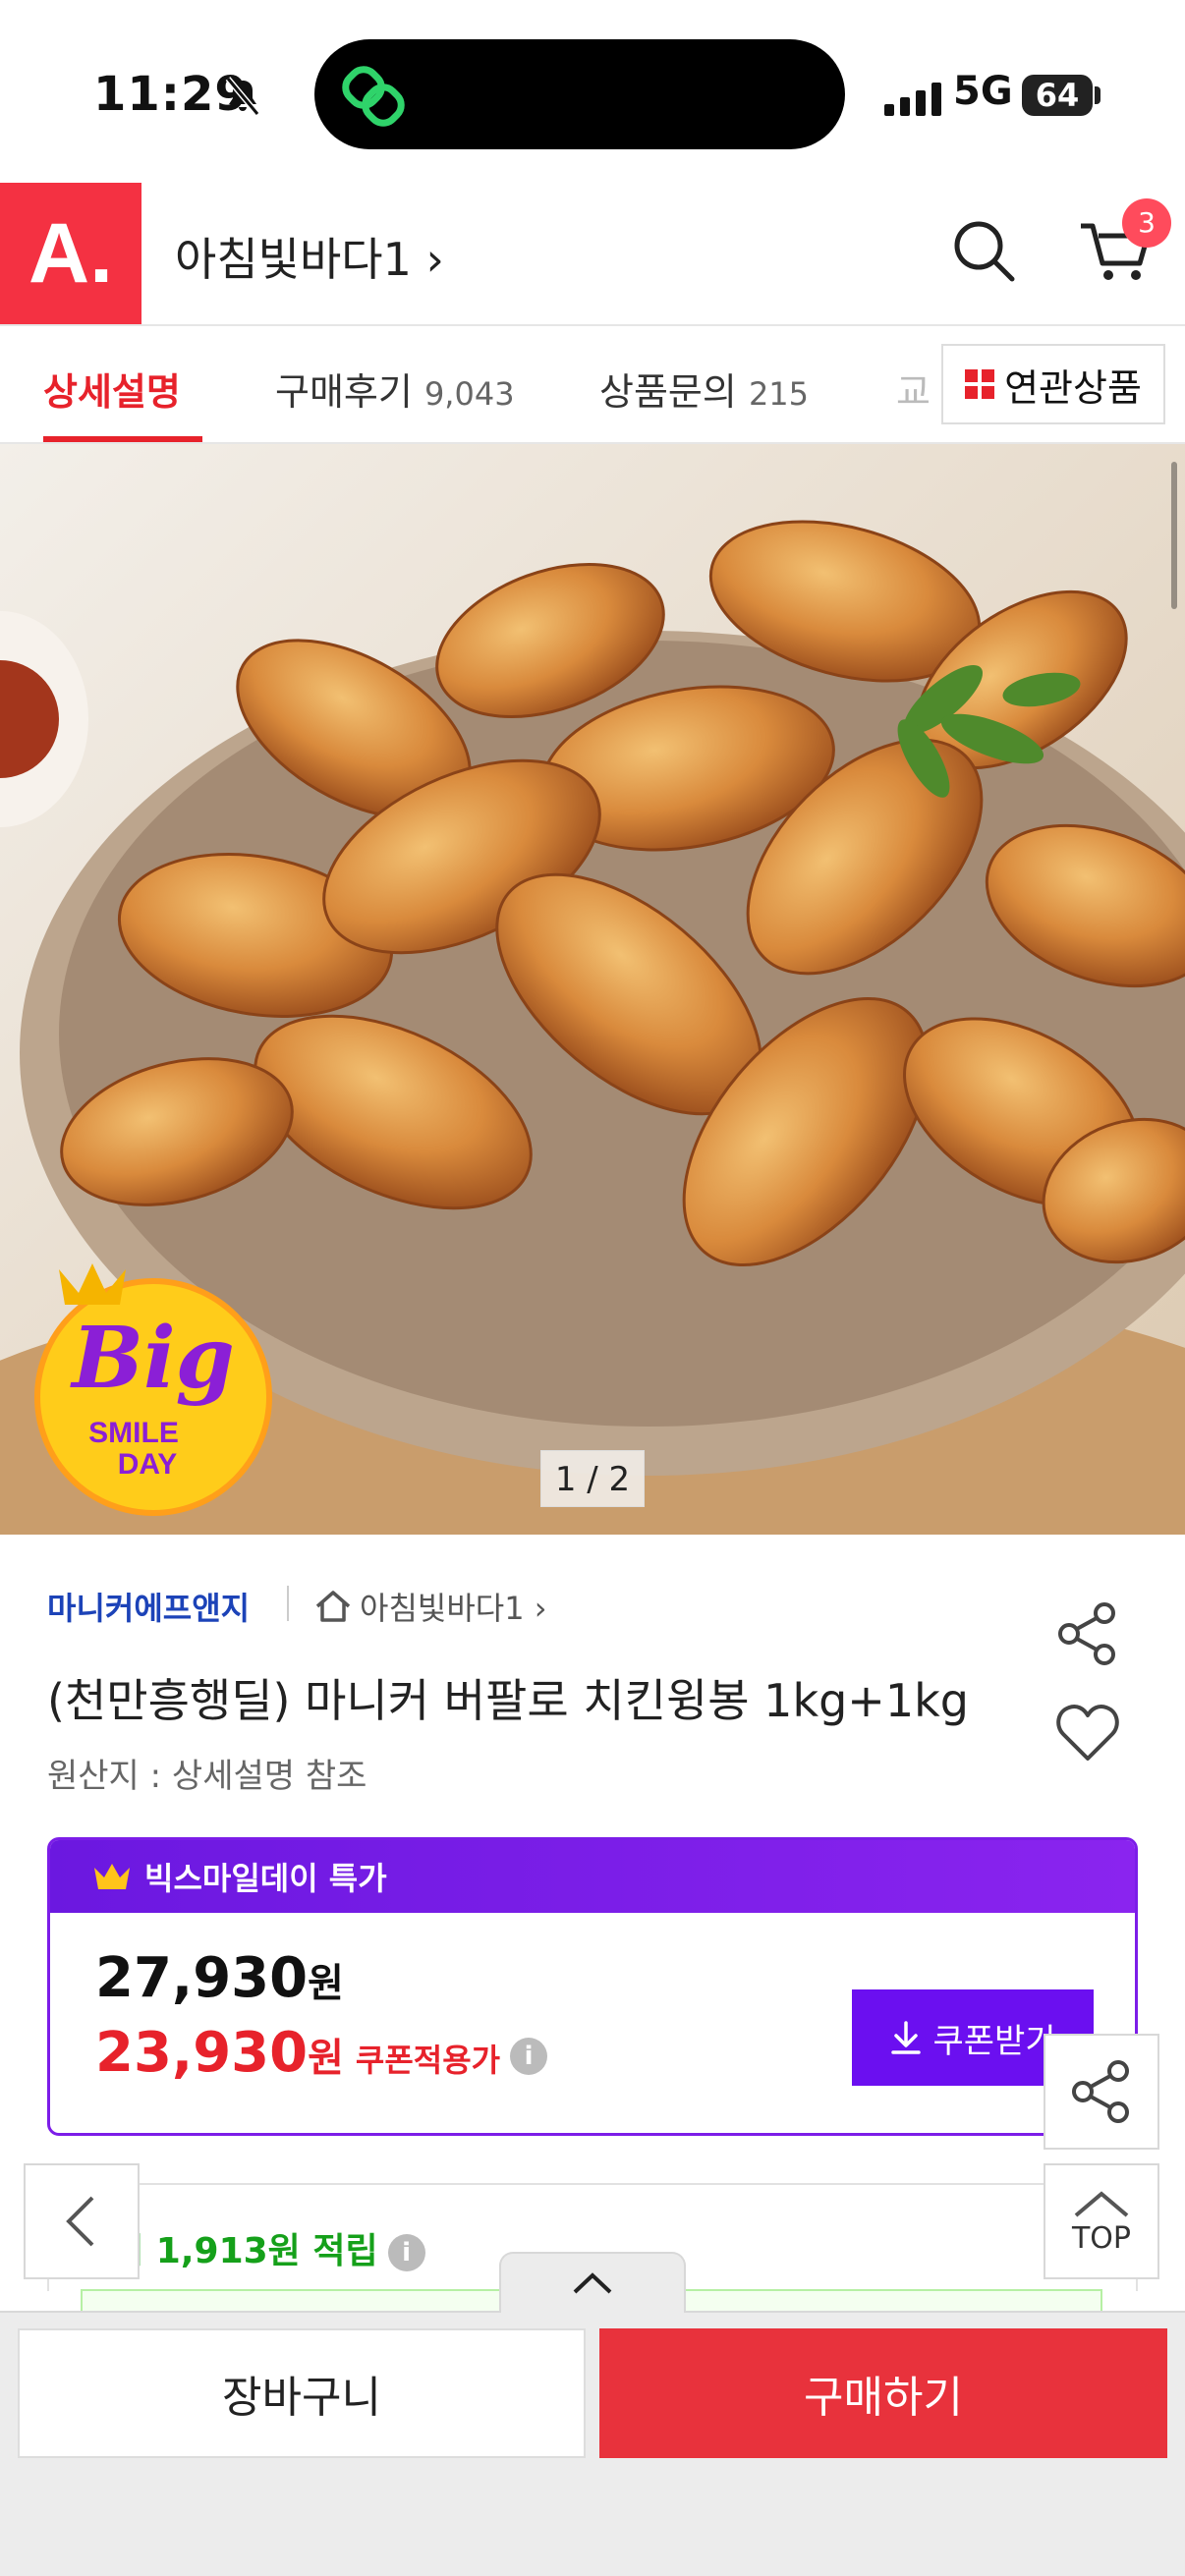 The height and width of the screenshot is (2576, 1185). I want to click on sale-price: 23,930원 쿠폰적용가 i, so click(321, 2053).